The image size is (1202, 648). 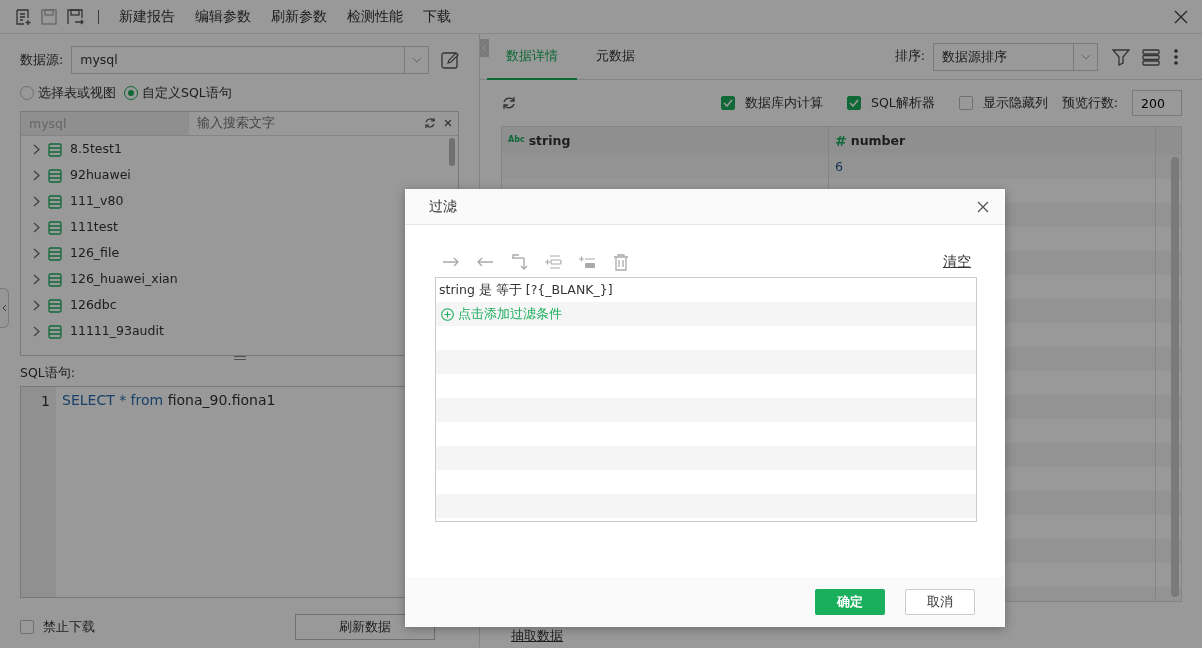 What do you see at coordinates (299, 16) in the screenshot?
I see `menu-item: 刷新参数` at bounding box center [299, 16].